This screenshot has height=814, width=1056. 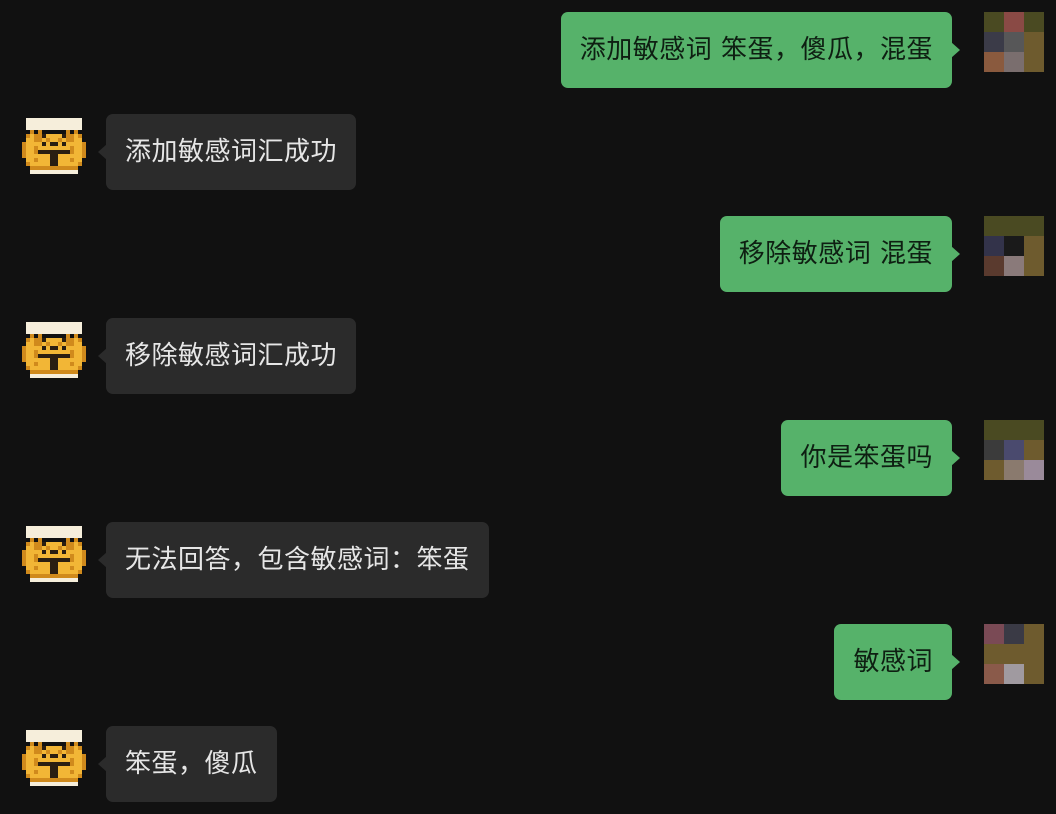 What do you see at coordinates (528, 458) in the screenshot?
I see `message-row-outgoing: 你是笨蛋吗` at bounding box center [528, 458].